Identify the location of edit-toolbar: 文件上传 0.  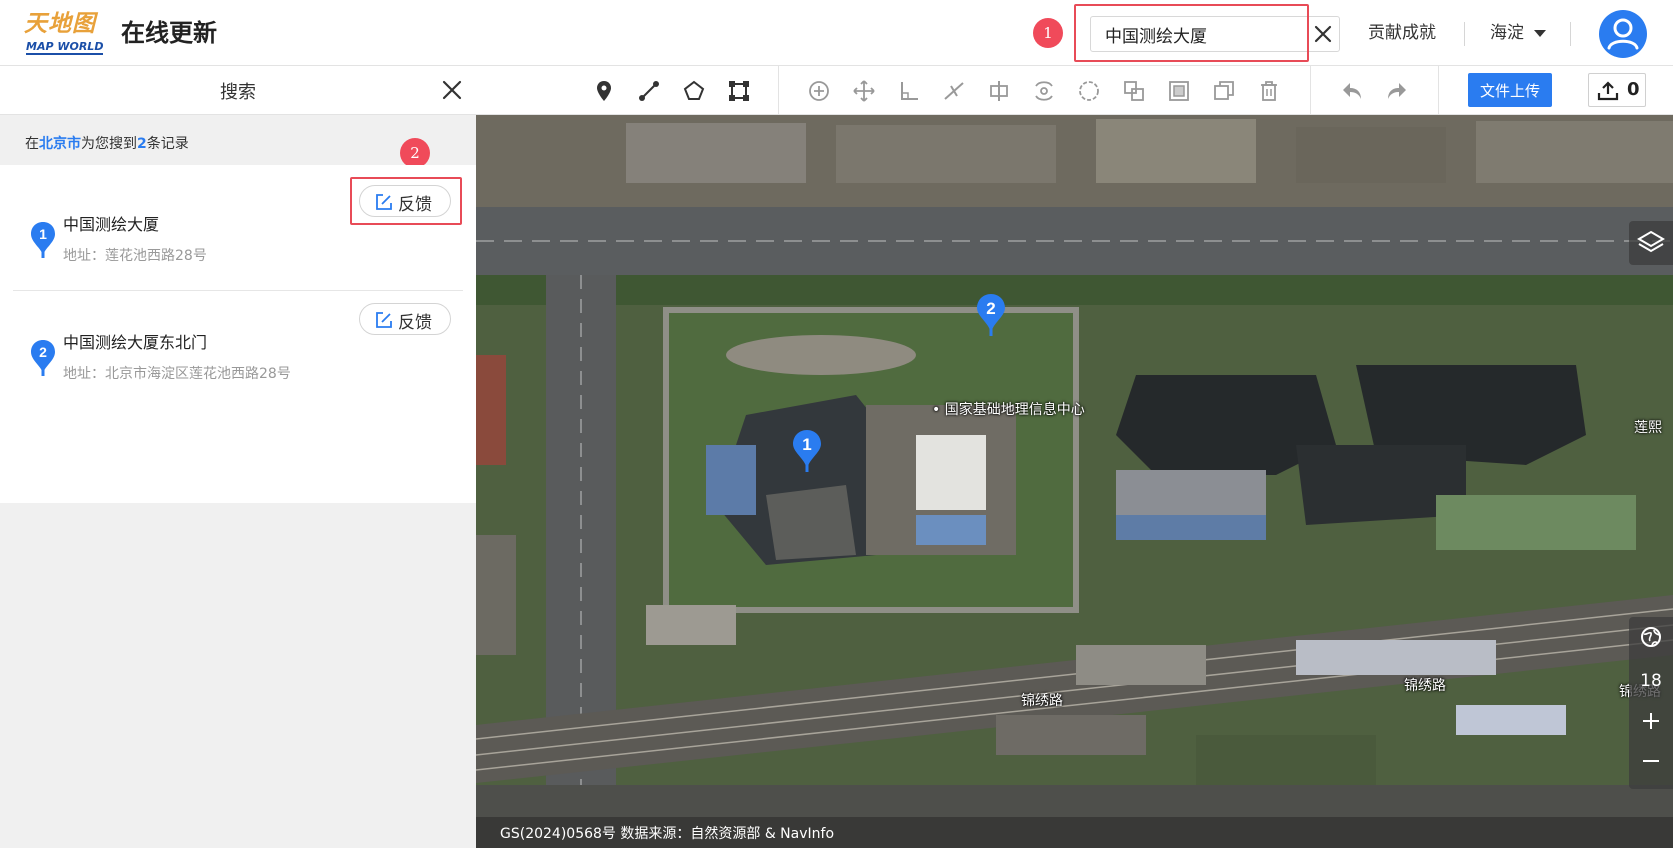
(1074, 90).